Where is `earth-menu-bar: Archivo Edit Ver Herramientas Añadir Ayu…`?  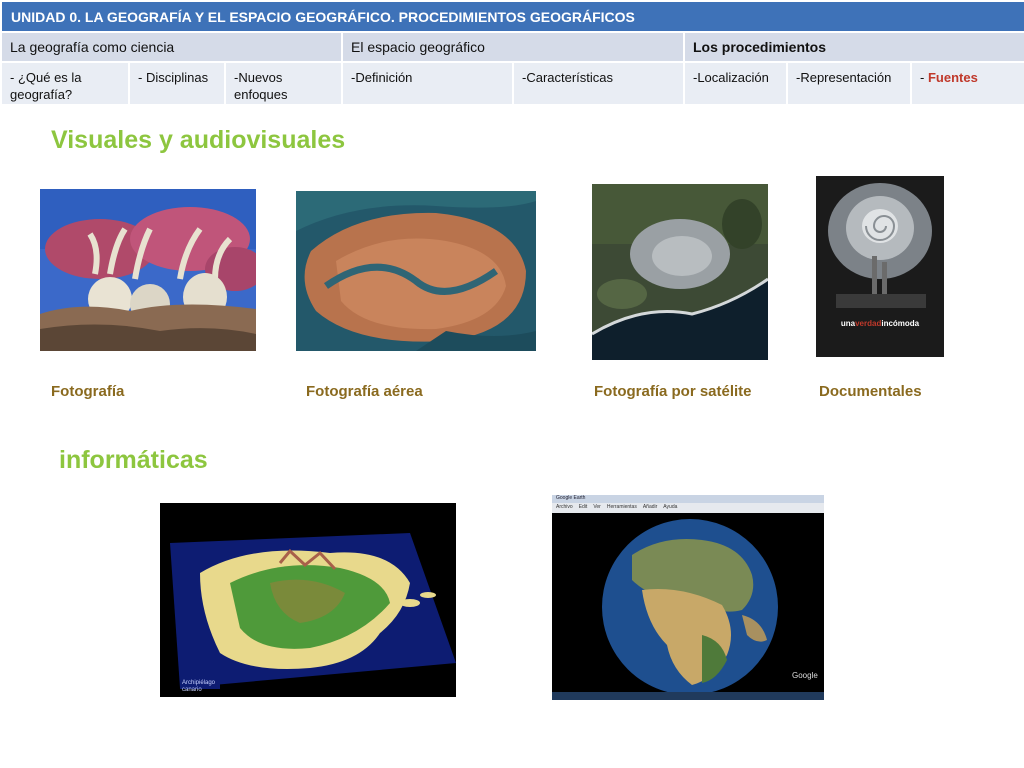 earth-menu-bar: Archivo Edit Ver Herramientas Añadir Ayu… is located at coordinates (616, 507).